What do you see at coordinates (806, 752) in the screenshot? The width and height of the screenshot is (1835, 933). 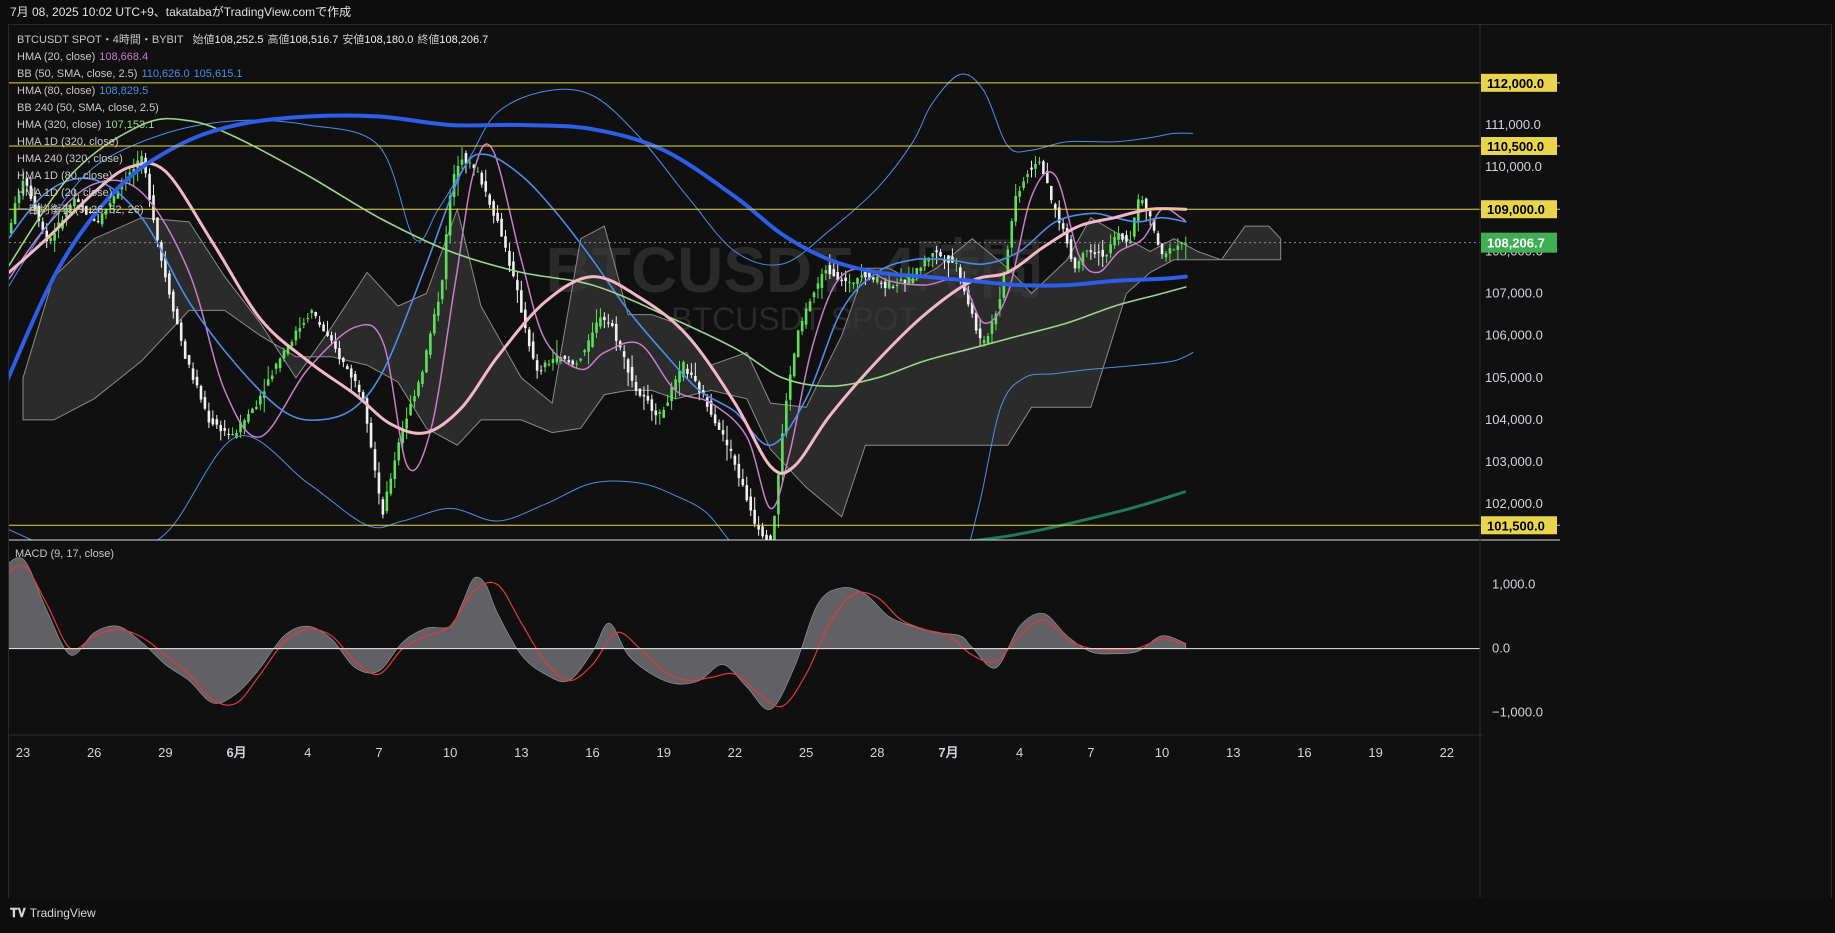 I see `time-axis-tick-label: 25` at bounding box center [806, 752].